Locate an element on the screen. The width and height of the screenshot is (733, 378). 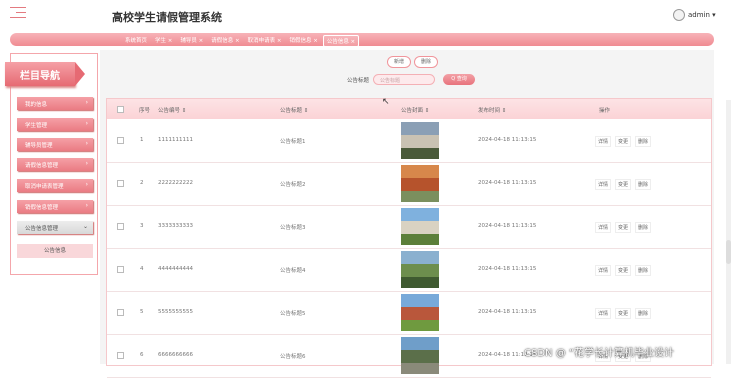
sidebar-item-counselor: 辅导员管理 › is located at coordinates (55, 144).